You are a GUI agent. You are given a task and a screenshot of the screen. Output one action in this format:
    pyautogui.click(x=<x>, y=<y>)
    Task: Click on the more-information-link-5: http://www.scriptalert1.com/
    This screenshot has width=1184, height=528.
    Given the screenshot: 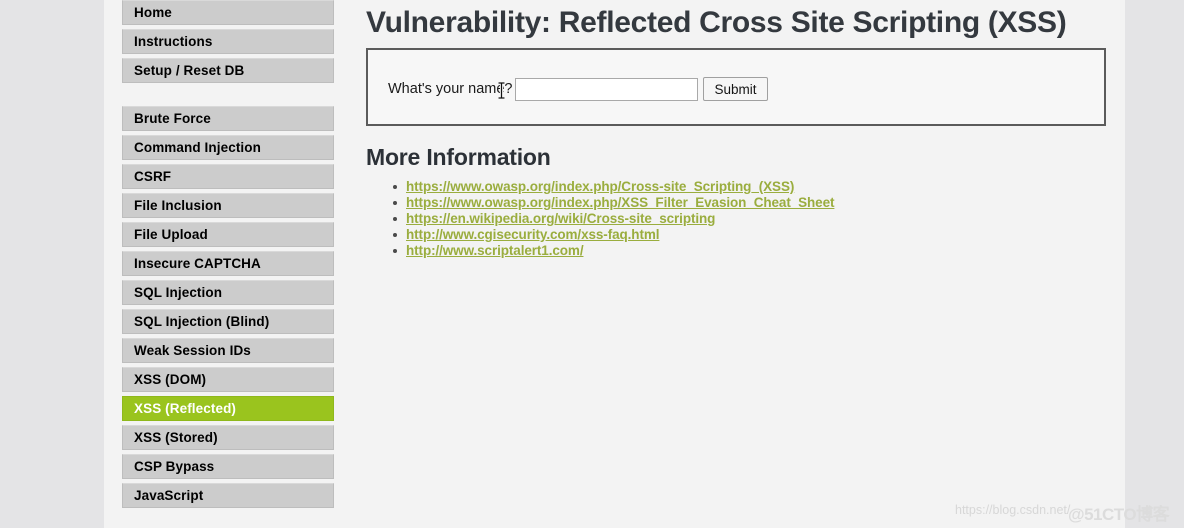 What is the action you would take?
    pyautogui.click(x=495, y=250)
    